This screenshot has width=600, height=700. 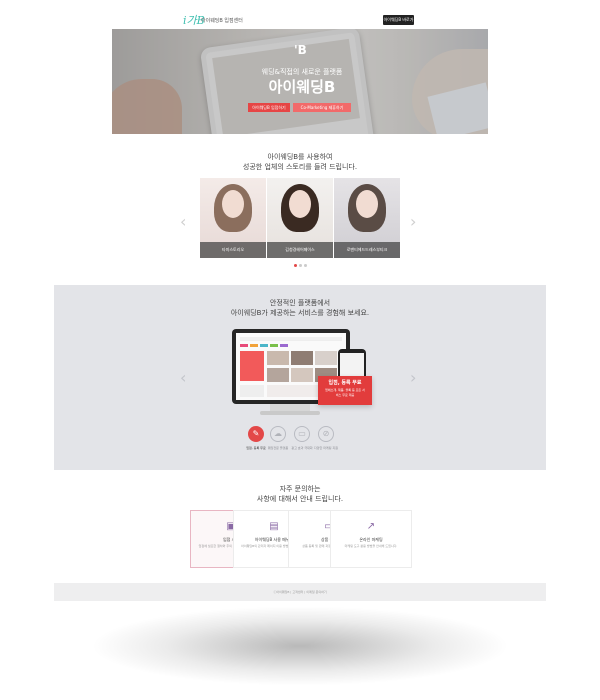 What do you see at coordinates (233, 250) in the screenshot?
I see `story-caption: 타미스토리오` at bounding box center [233, 250].